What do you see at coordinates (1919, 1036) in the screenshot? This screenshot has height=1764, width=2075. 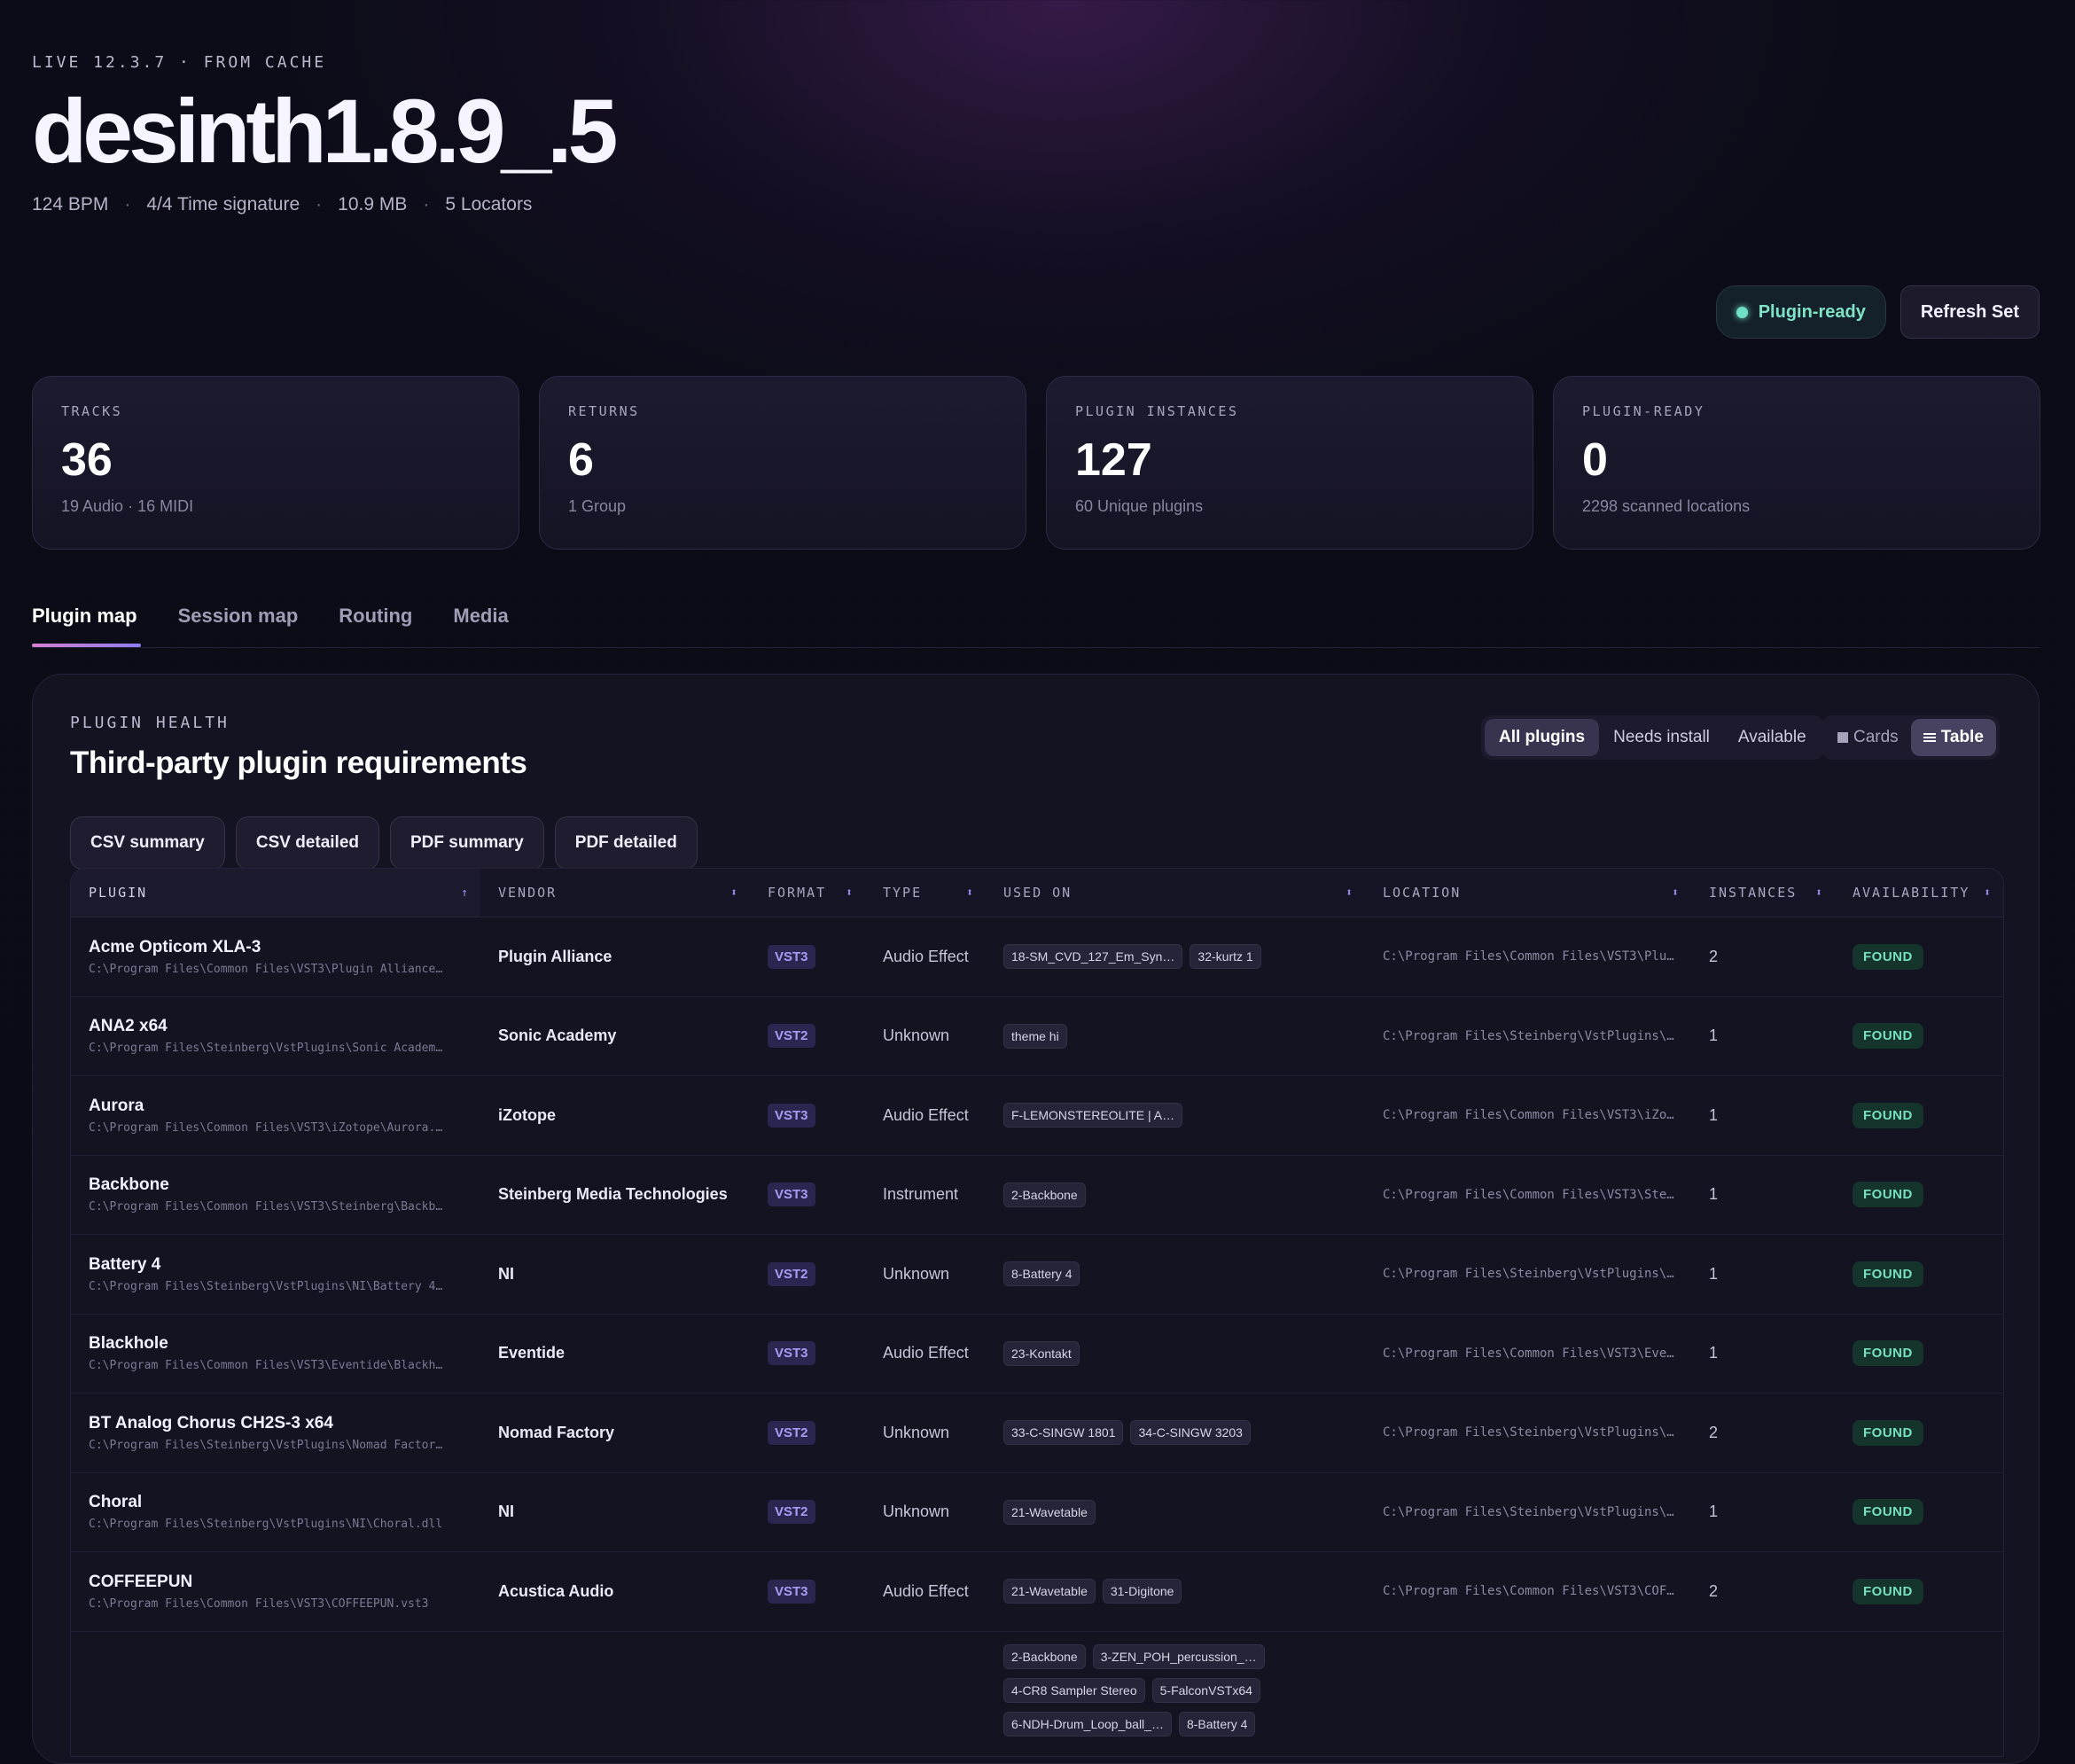 I see `cell-availability: FOUND` at bounding box center [1919, 1036].